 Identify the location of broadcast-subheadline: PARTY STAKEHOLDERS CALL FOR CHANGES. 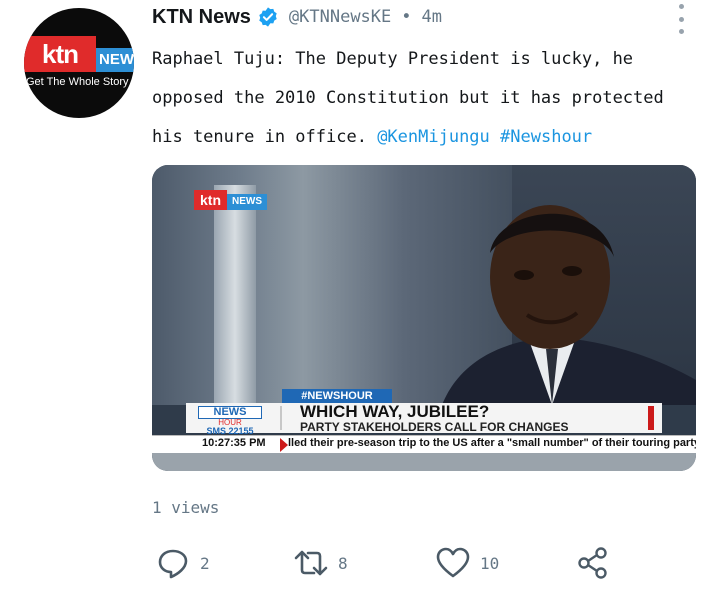
(434, 427).